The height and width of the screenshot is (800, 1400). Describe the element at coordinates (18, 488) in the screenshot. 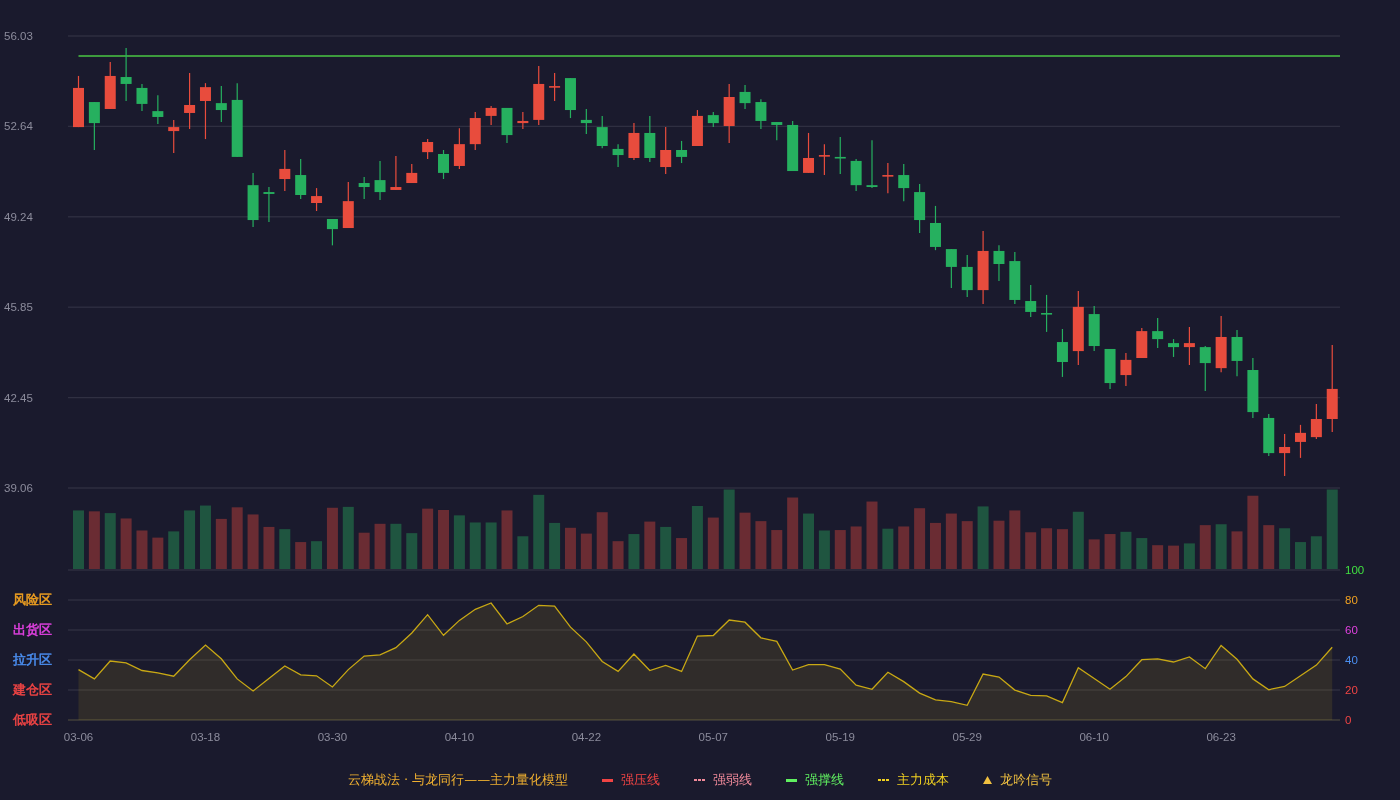

I see `axis-label: 39.06` at that location.